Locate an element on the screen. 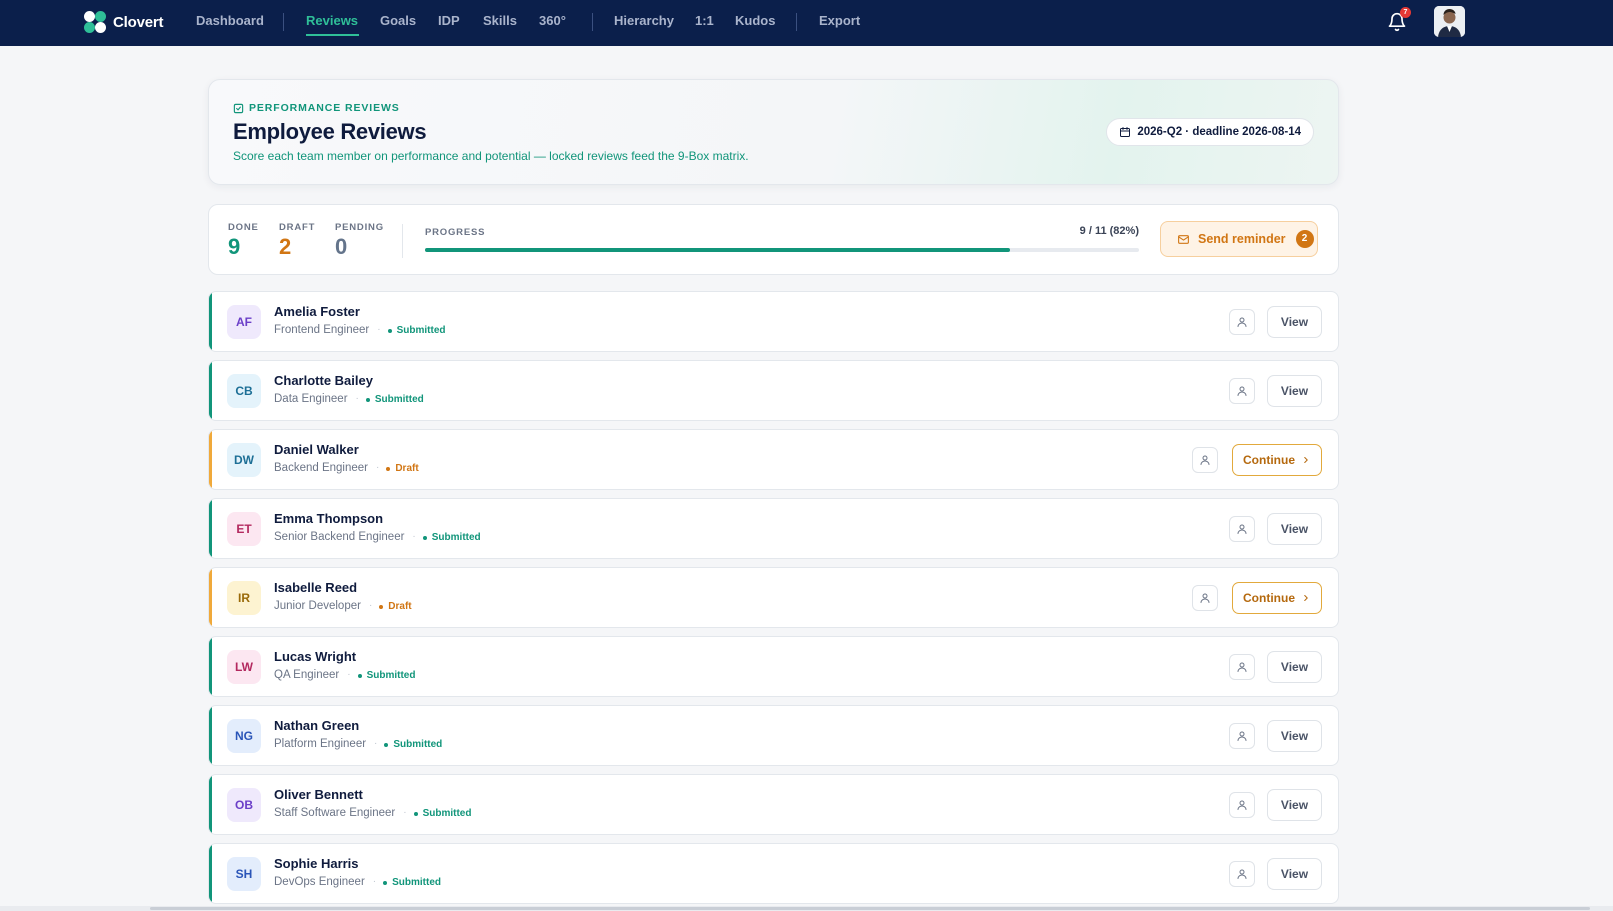 The width and height of the screenshot is (1613, 911). stat-draft-label: DRAFT is located at coordinates (297, 227).